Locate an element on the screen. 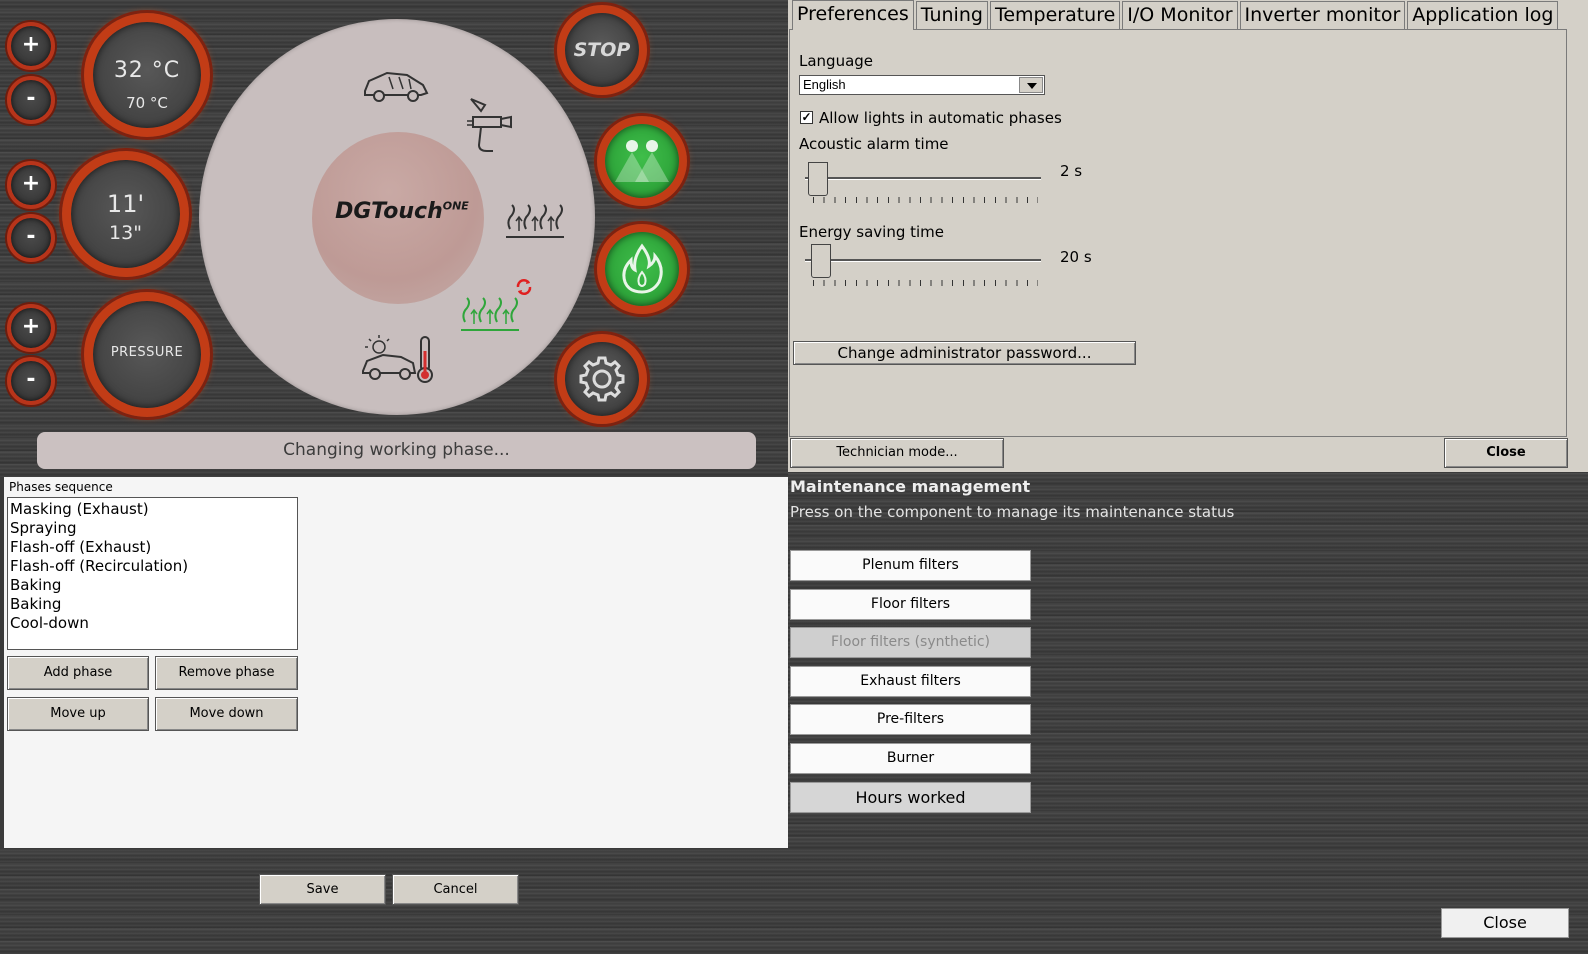 Image resolution: width=1588 pixels, height=954 pixels. remove-phase-button: Remove phase is located at coordinates (226, 673).